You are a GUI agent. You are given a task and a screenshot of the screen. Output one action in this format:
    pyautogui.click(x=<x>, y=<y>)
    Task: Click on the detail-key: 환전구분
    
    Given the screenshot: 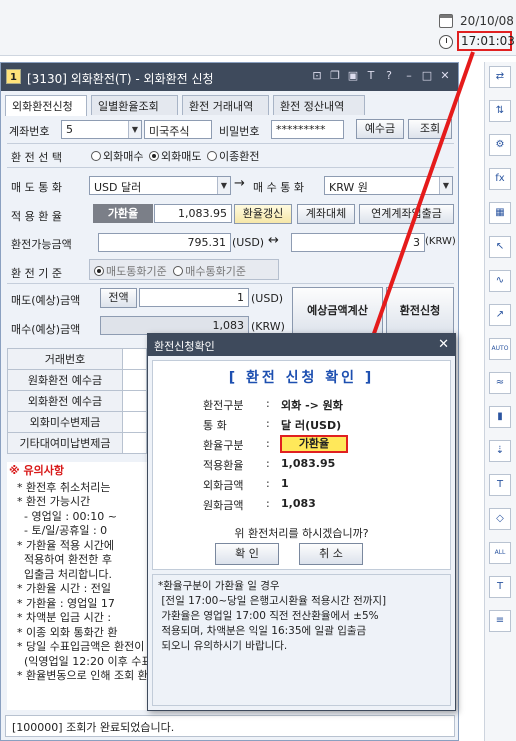 What is the action you would take?
    pyautogui.click(x=223, y=405)
    